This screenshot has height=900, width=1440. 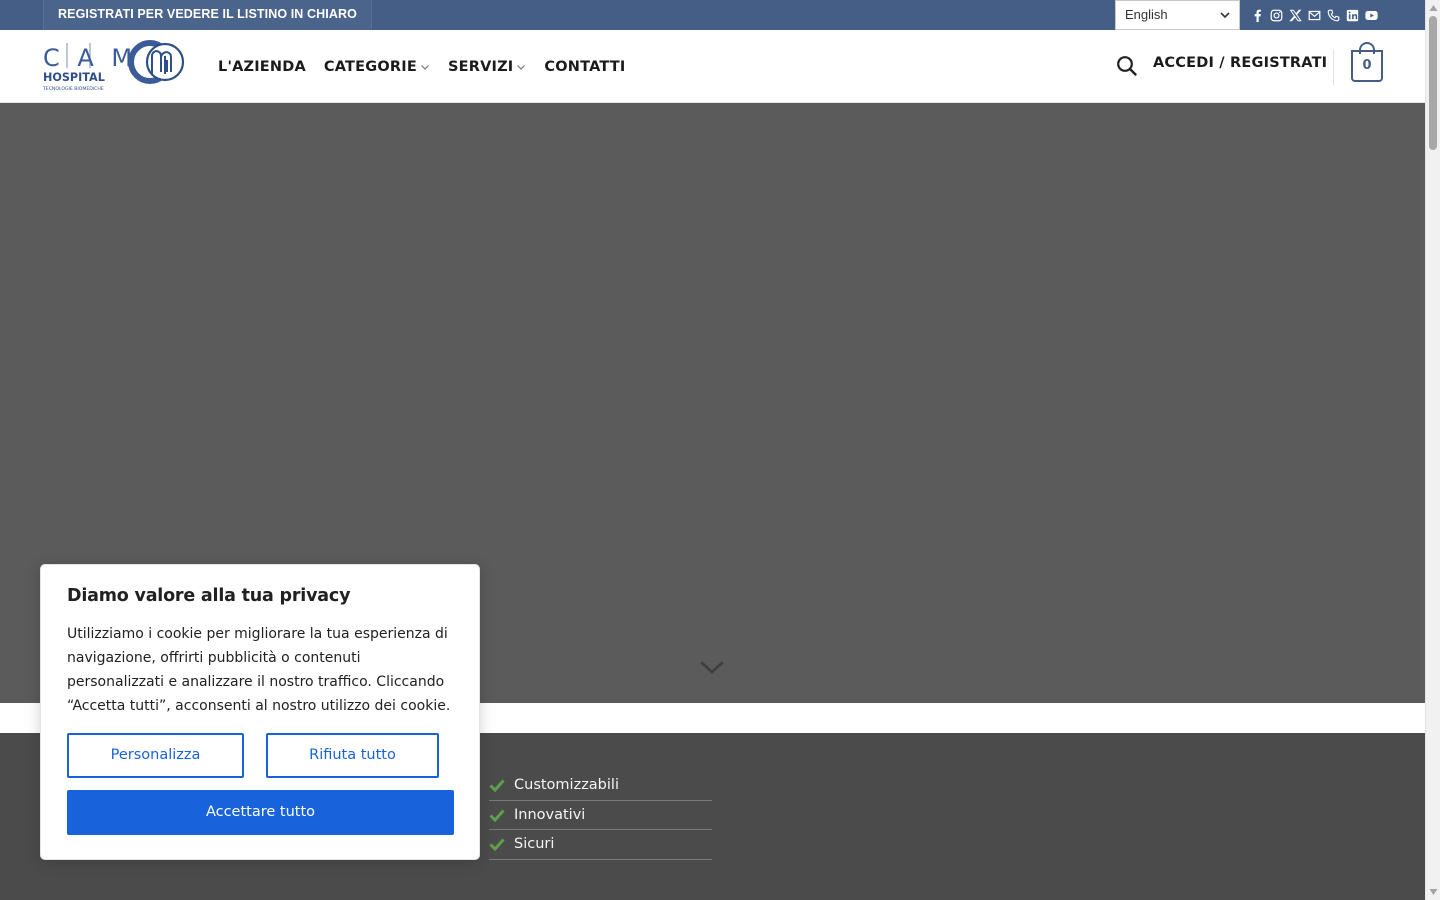 What do you see at coordinates (1177, 15) in the screenshot?
I see `language-select: English` at bounding box center [1177, 15].